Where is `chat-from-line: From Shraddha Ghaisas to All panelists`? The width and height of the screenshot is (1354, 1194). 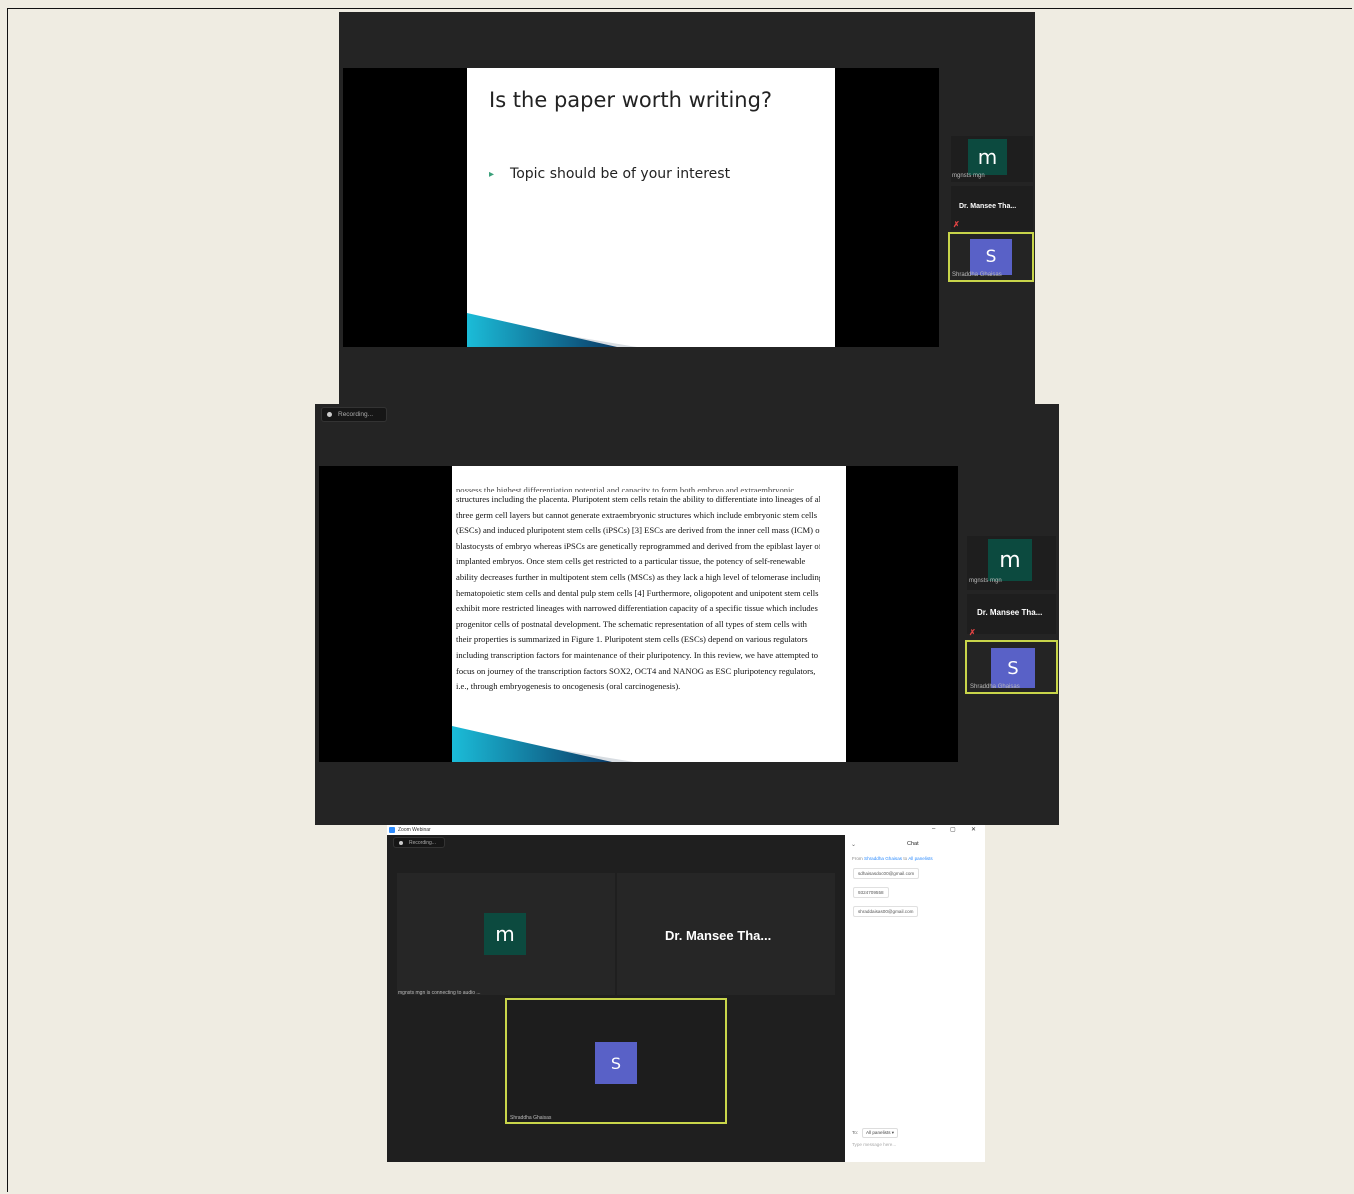 chat-from-line: From Shraddha Ghaisas to All panelists is located at coordinates (892, 858).